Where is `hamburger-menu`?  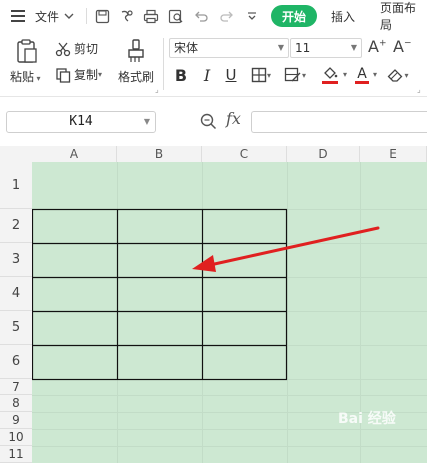 hamburger-menu is located at coordinates (18, 16).